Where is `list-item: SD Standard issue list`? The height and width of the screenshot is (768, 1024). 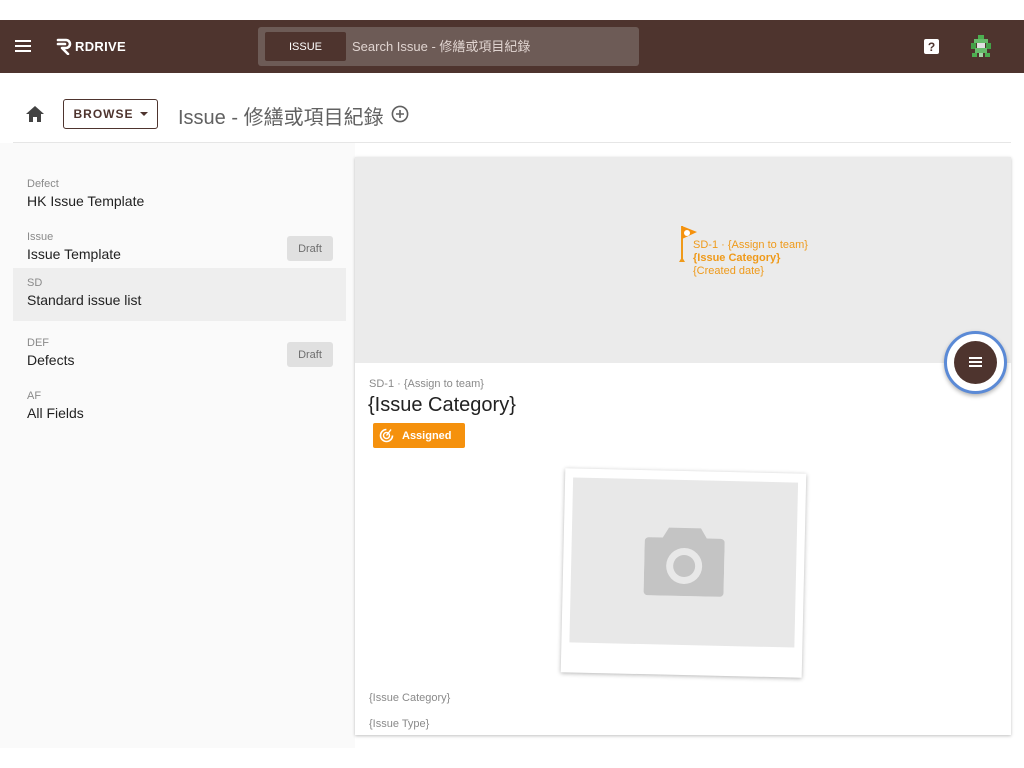 list-item: SD Standard issue list is located at coordinates (179, 294).